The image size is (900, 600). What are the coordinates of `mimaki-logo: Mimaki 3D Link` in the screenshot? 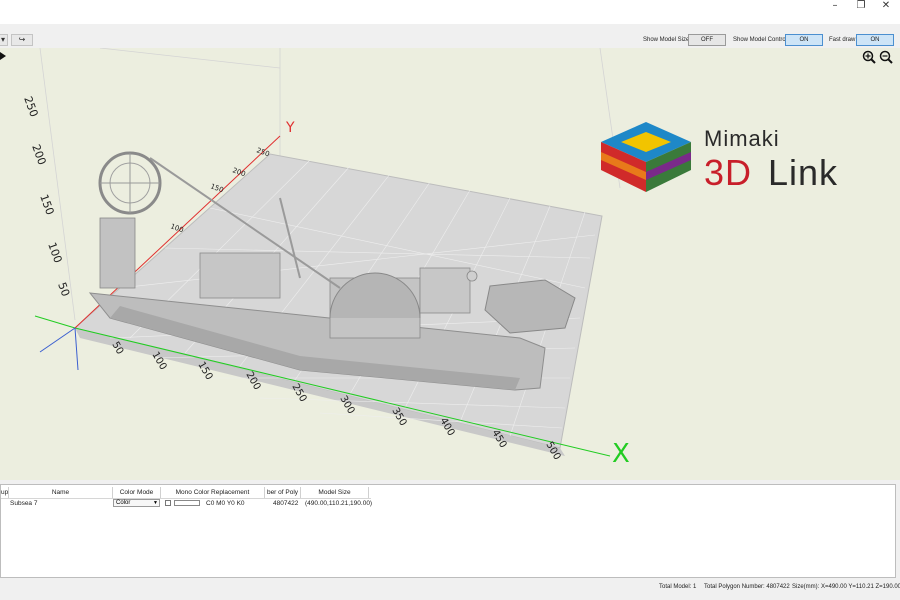 It's located at (741, 162).